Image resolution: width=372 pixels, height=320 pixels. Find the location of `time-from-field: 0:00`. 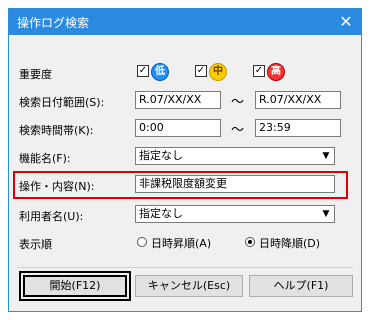

time-from-field: 0:00 is located at coordinates (178, 128).